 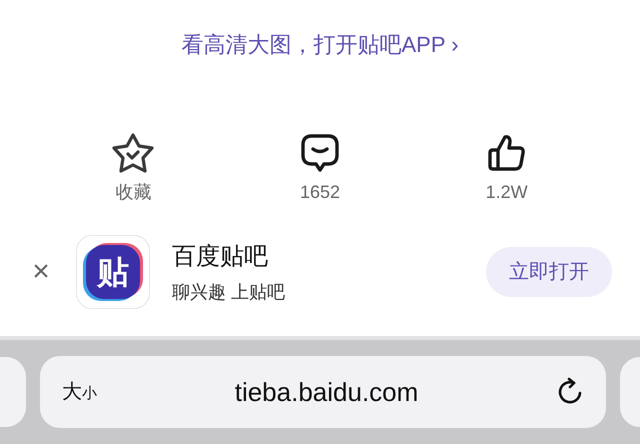 I want to click on close-button: ×, so click(x=41, y=272).